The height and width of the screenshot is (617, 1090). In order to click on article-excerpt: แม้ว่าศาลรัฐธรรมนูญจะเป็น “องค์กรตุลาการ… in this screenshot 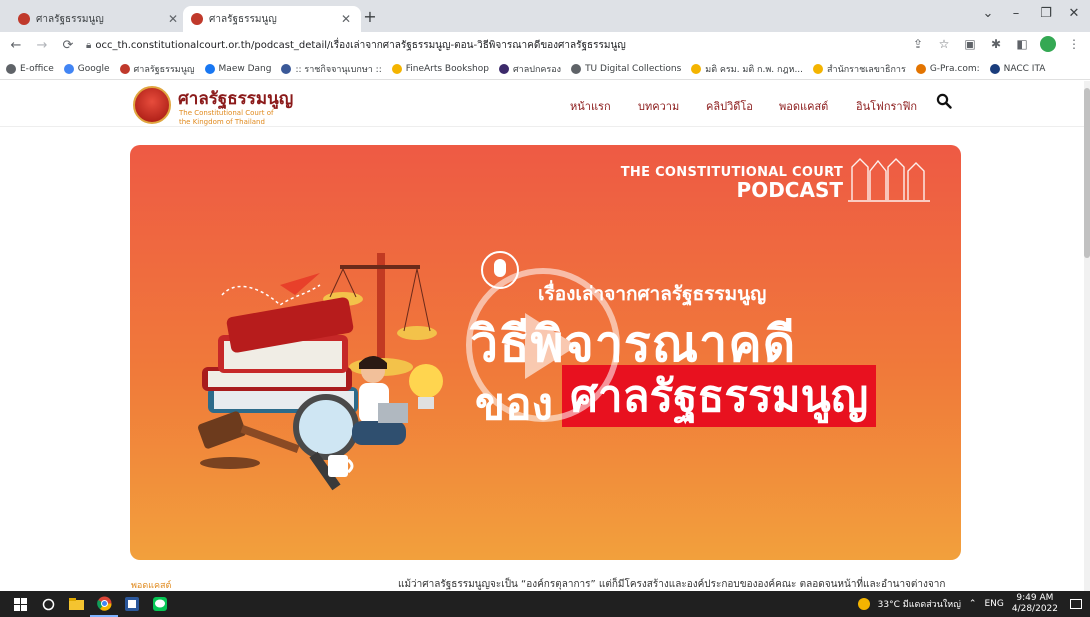, I will do `click(672, 584)`.